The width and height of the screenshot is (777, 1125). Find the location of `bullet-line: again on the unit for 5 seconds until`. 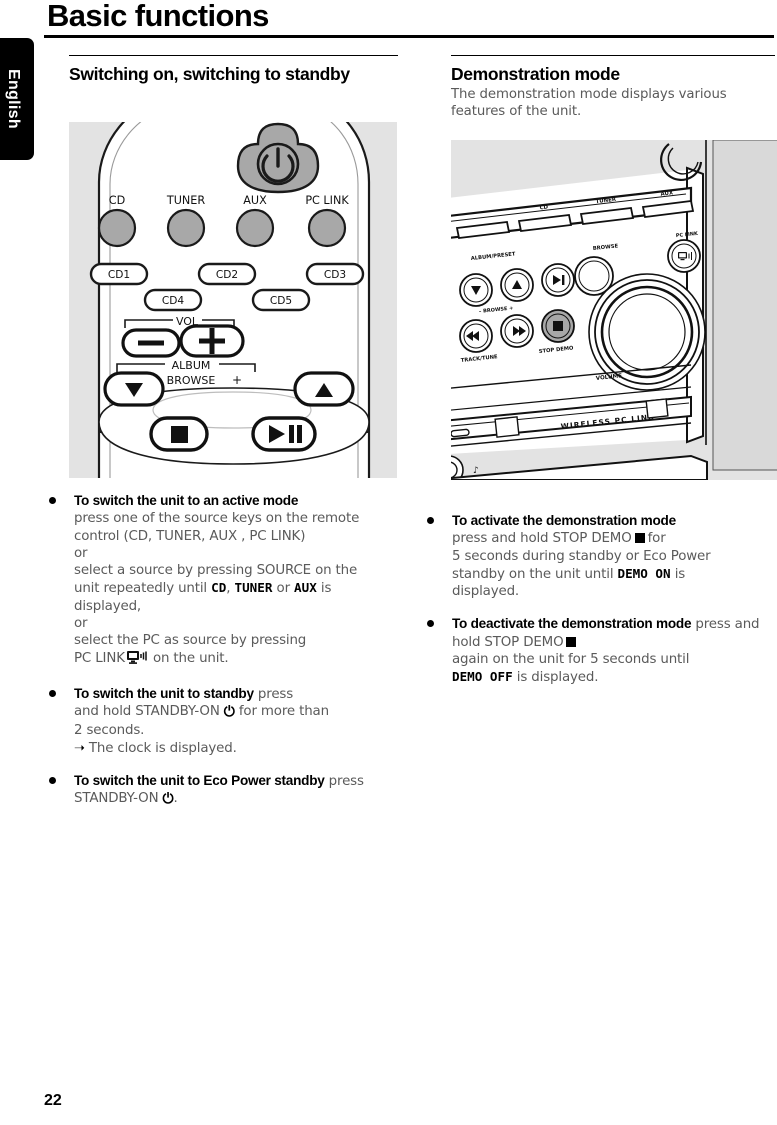

bullet-line: again on the unit for 5 seconds until is located at coordinates (571, 660).